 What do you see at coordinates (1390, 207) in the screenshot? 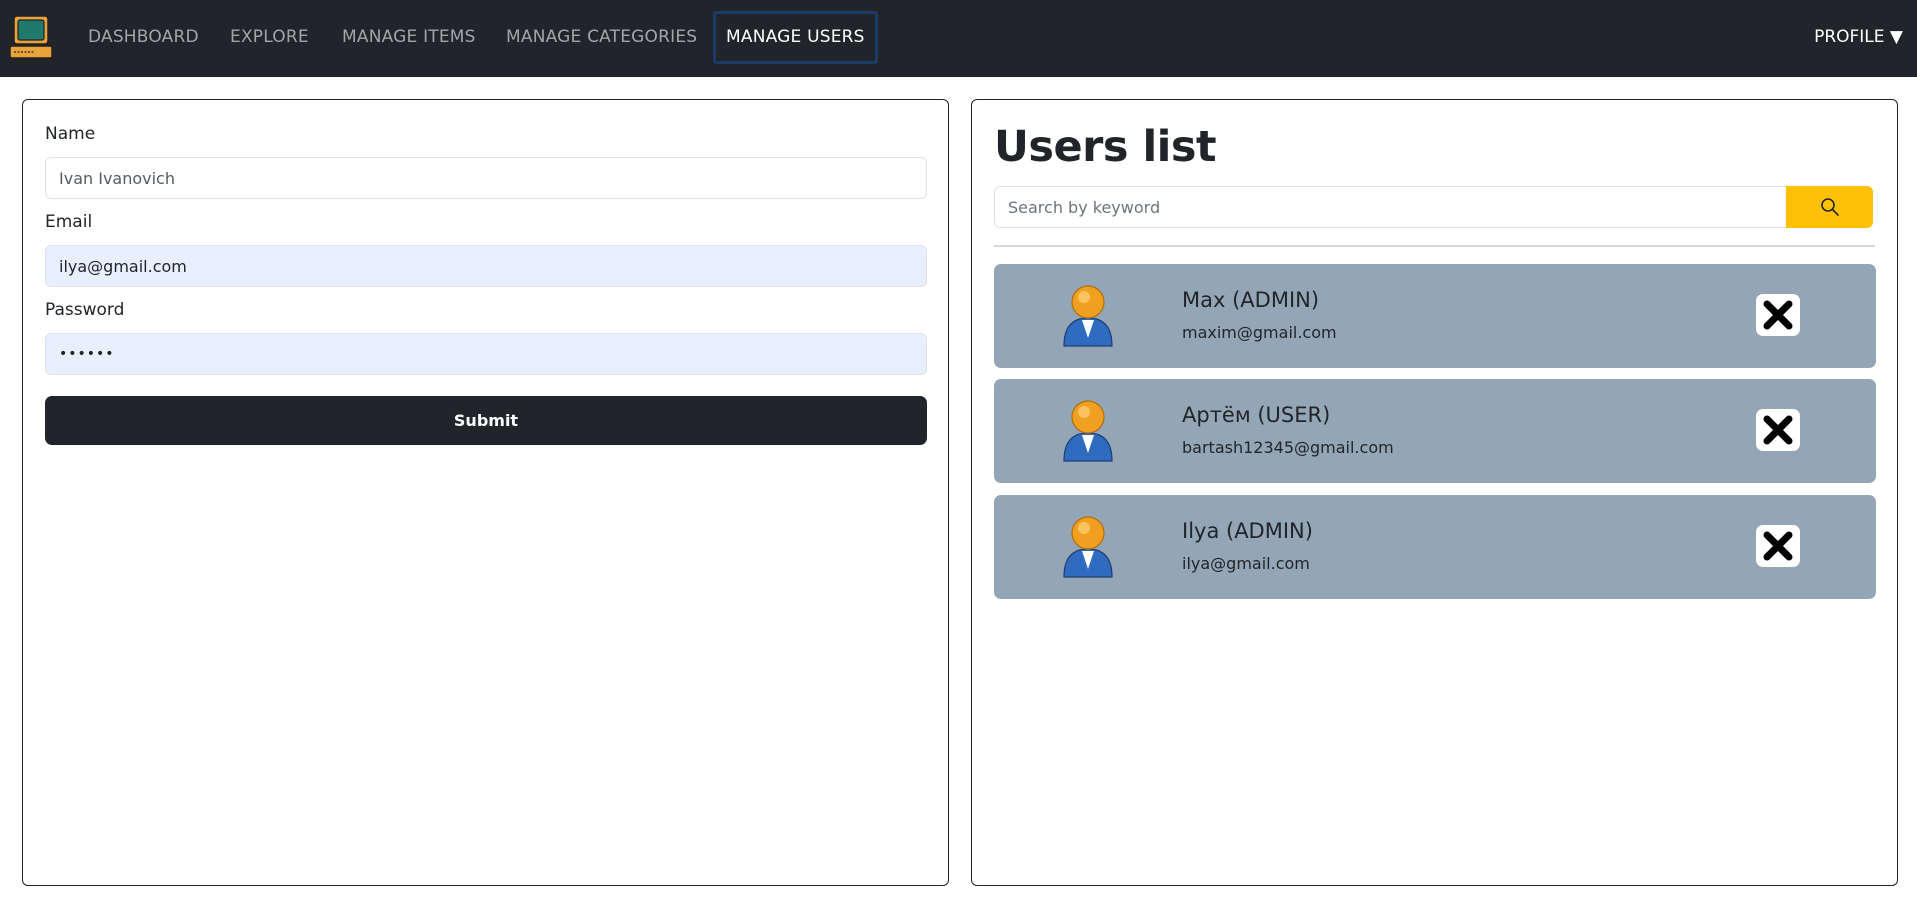
I see `search-input: Search by keyword` at bounding box center [1390, 207].